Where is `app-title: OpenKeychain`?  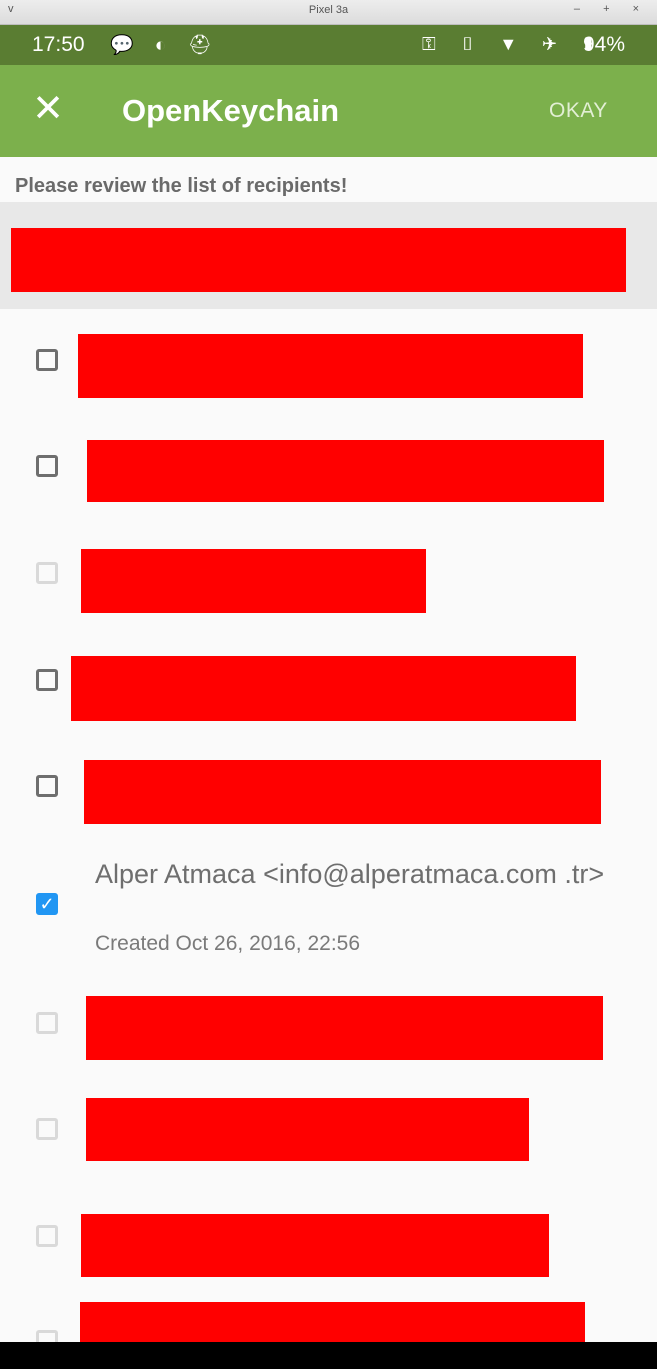
app-title: OpenKeychain is located at coordinates (231, 110).